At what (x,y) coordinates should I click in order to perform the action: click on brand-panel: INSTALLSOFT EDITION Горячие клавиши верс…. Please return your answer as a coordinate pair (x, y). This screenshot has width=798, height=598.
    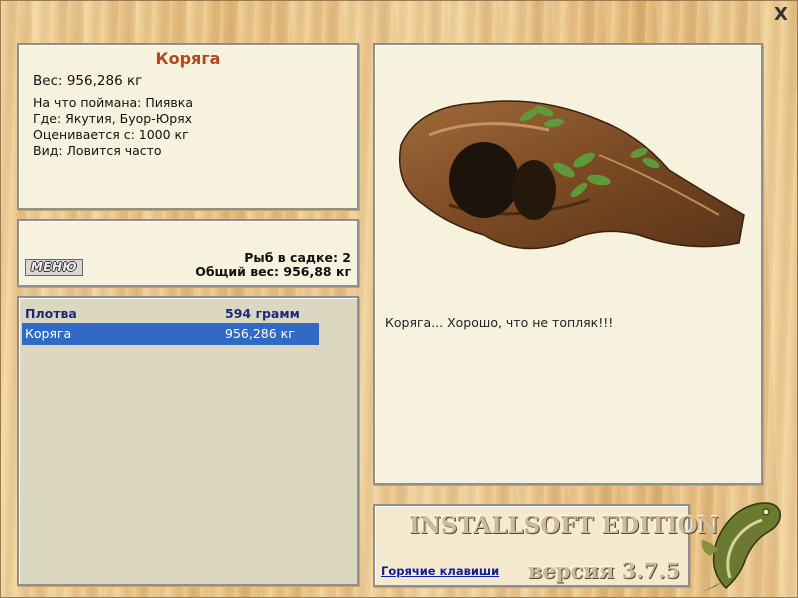
    Looking at the image, I should click on (546, 545).